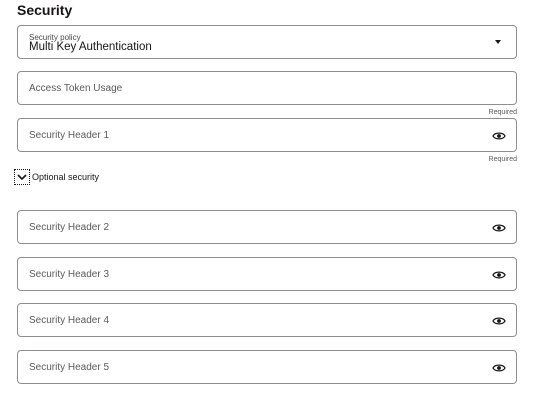 This screenshot has width=535, height=400. Describe the element at coordinates (267, 227) in the screenshot. I see `security-header-2-field: Security Header 2` at that location.